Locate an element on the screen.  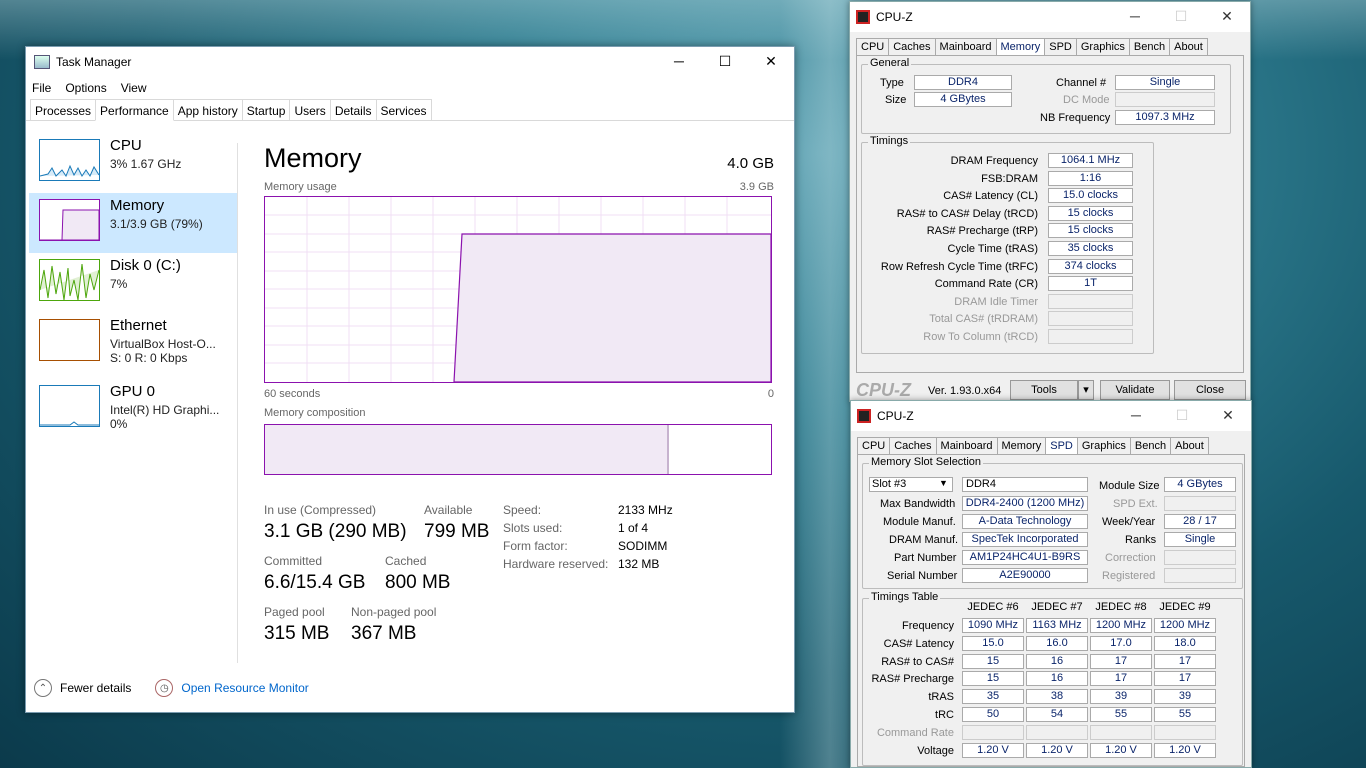
fewer-details-link: Fewer details is located at coordinates (95, 688).